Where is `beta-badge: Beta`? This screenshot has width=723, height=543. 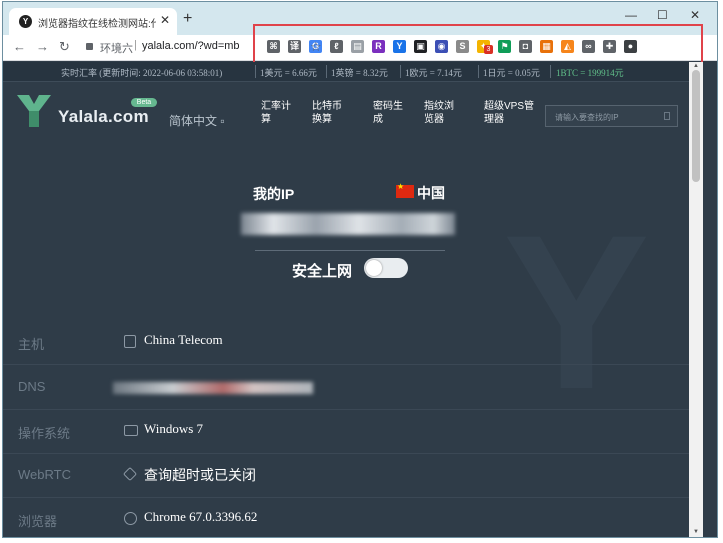 beta-badge: Beta is located at coordinates (144, 102).